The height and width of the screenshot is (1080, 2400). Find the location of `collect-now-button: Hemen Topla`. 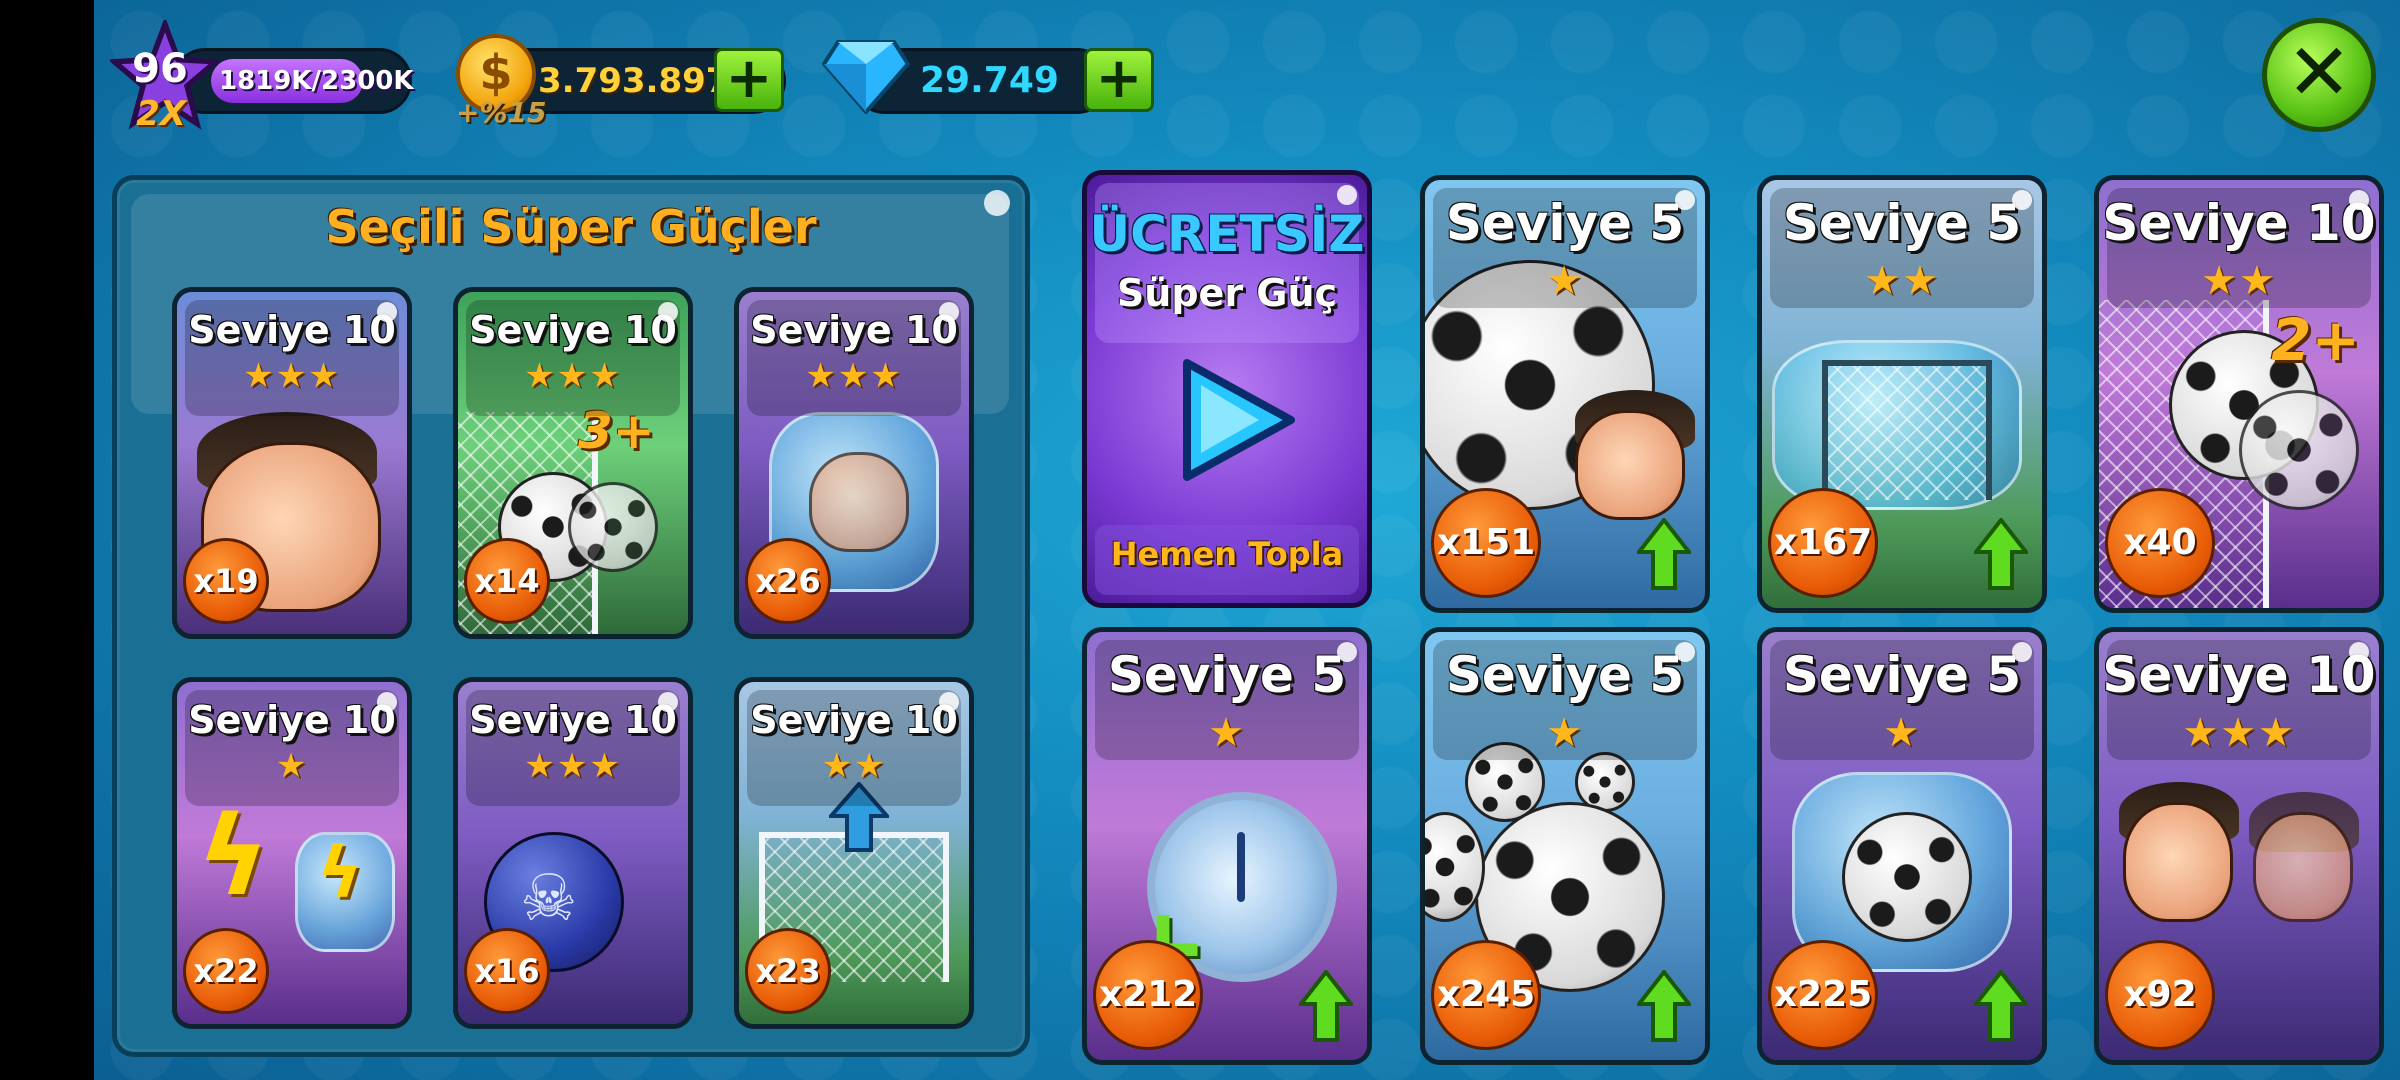

collect-now-button: Hemen Topla is located at coordinates (1227, 554).